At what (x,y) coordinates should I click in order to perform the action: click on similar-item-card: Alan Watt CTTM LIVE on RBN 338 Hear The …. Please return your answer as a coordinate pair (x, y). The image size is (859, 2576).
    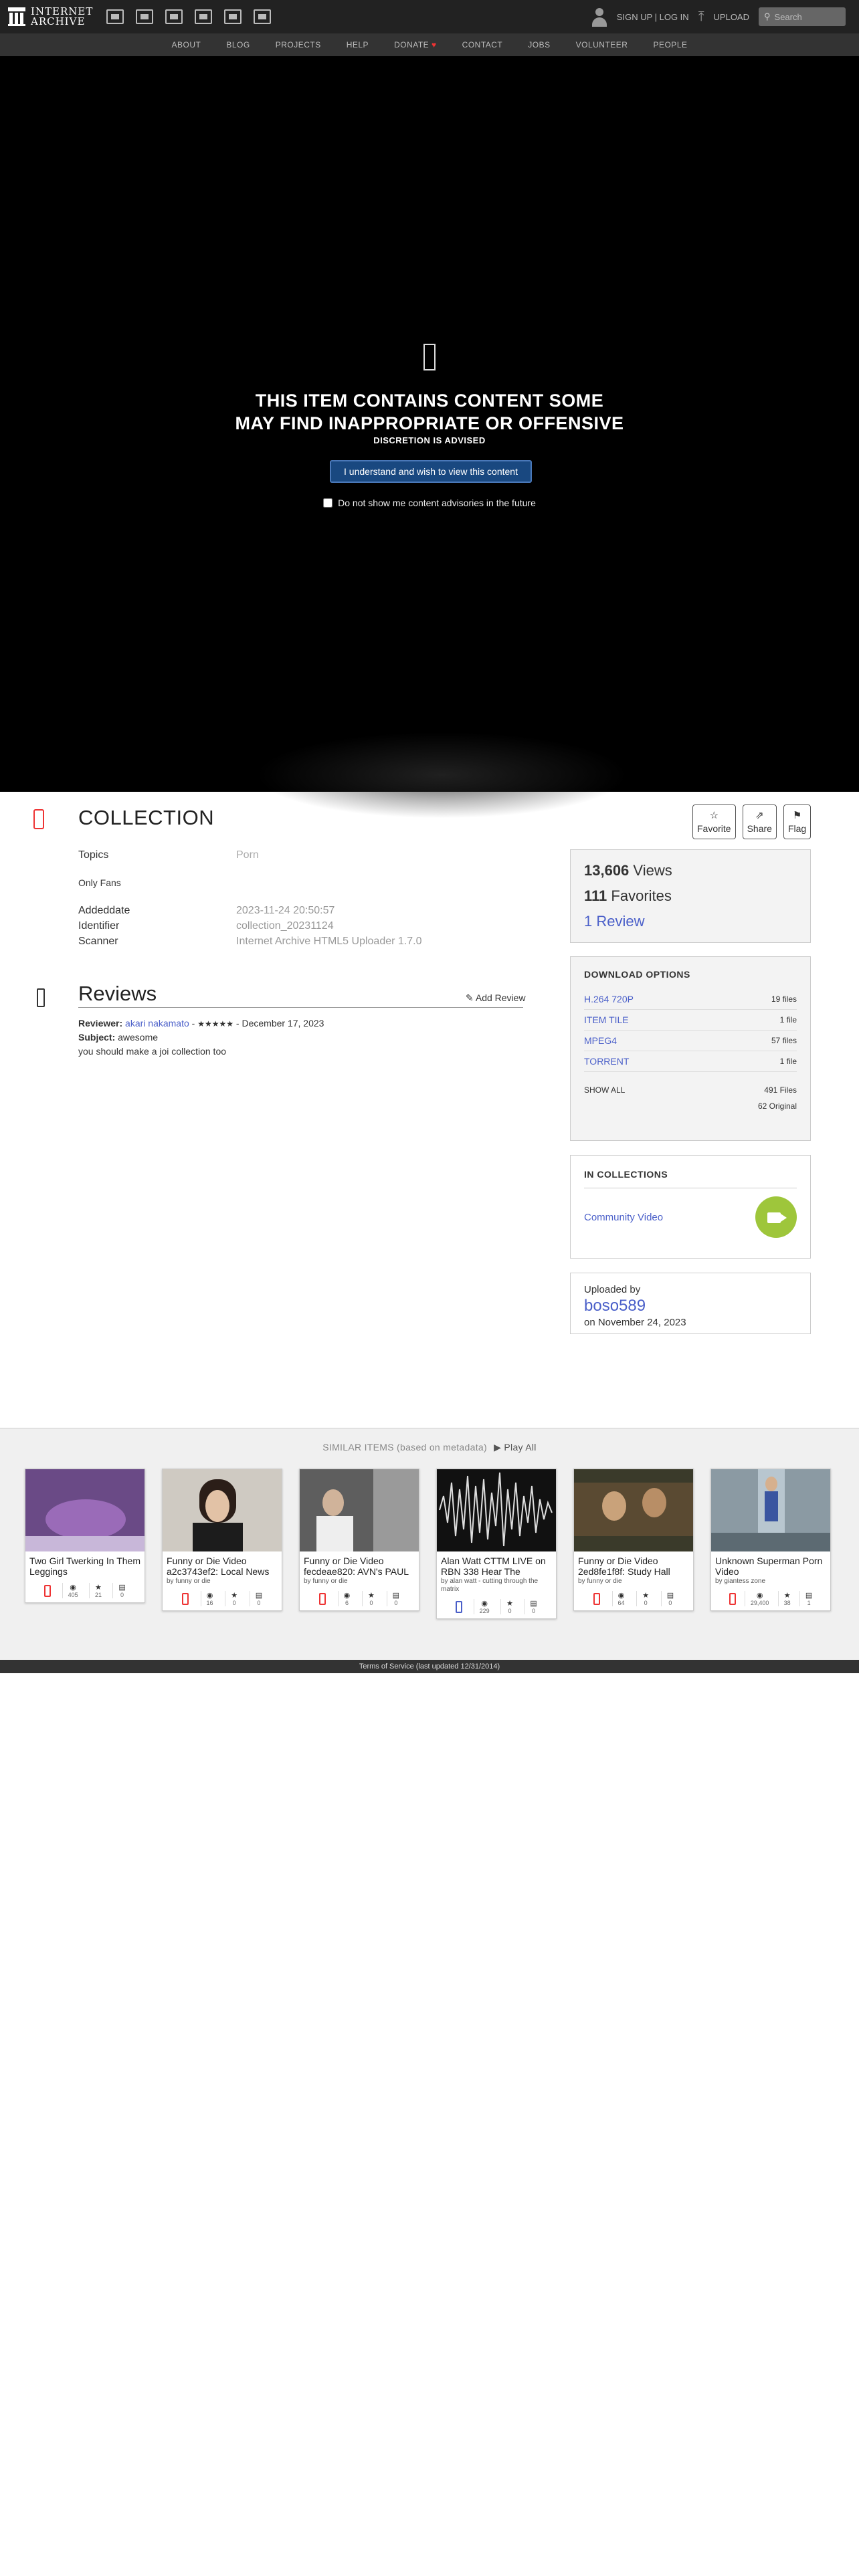
    Looking at the image, I should click on (497, 1544).